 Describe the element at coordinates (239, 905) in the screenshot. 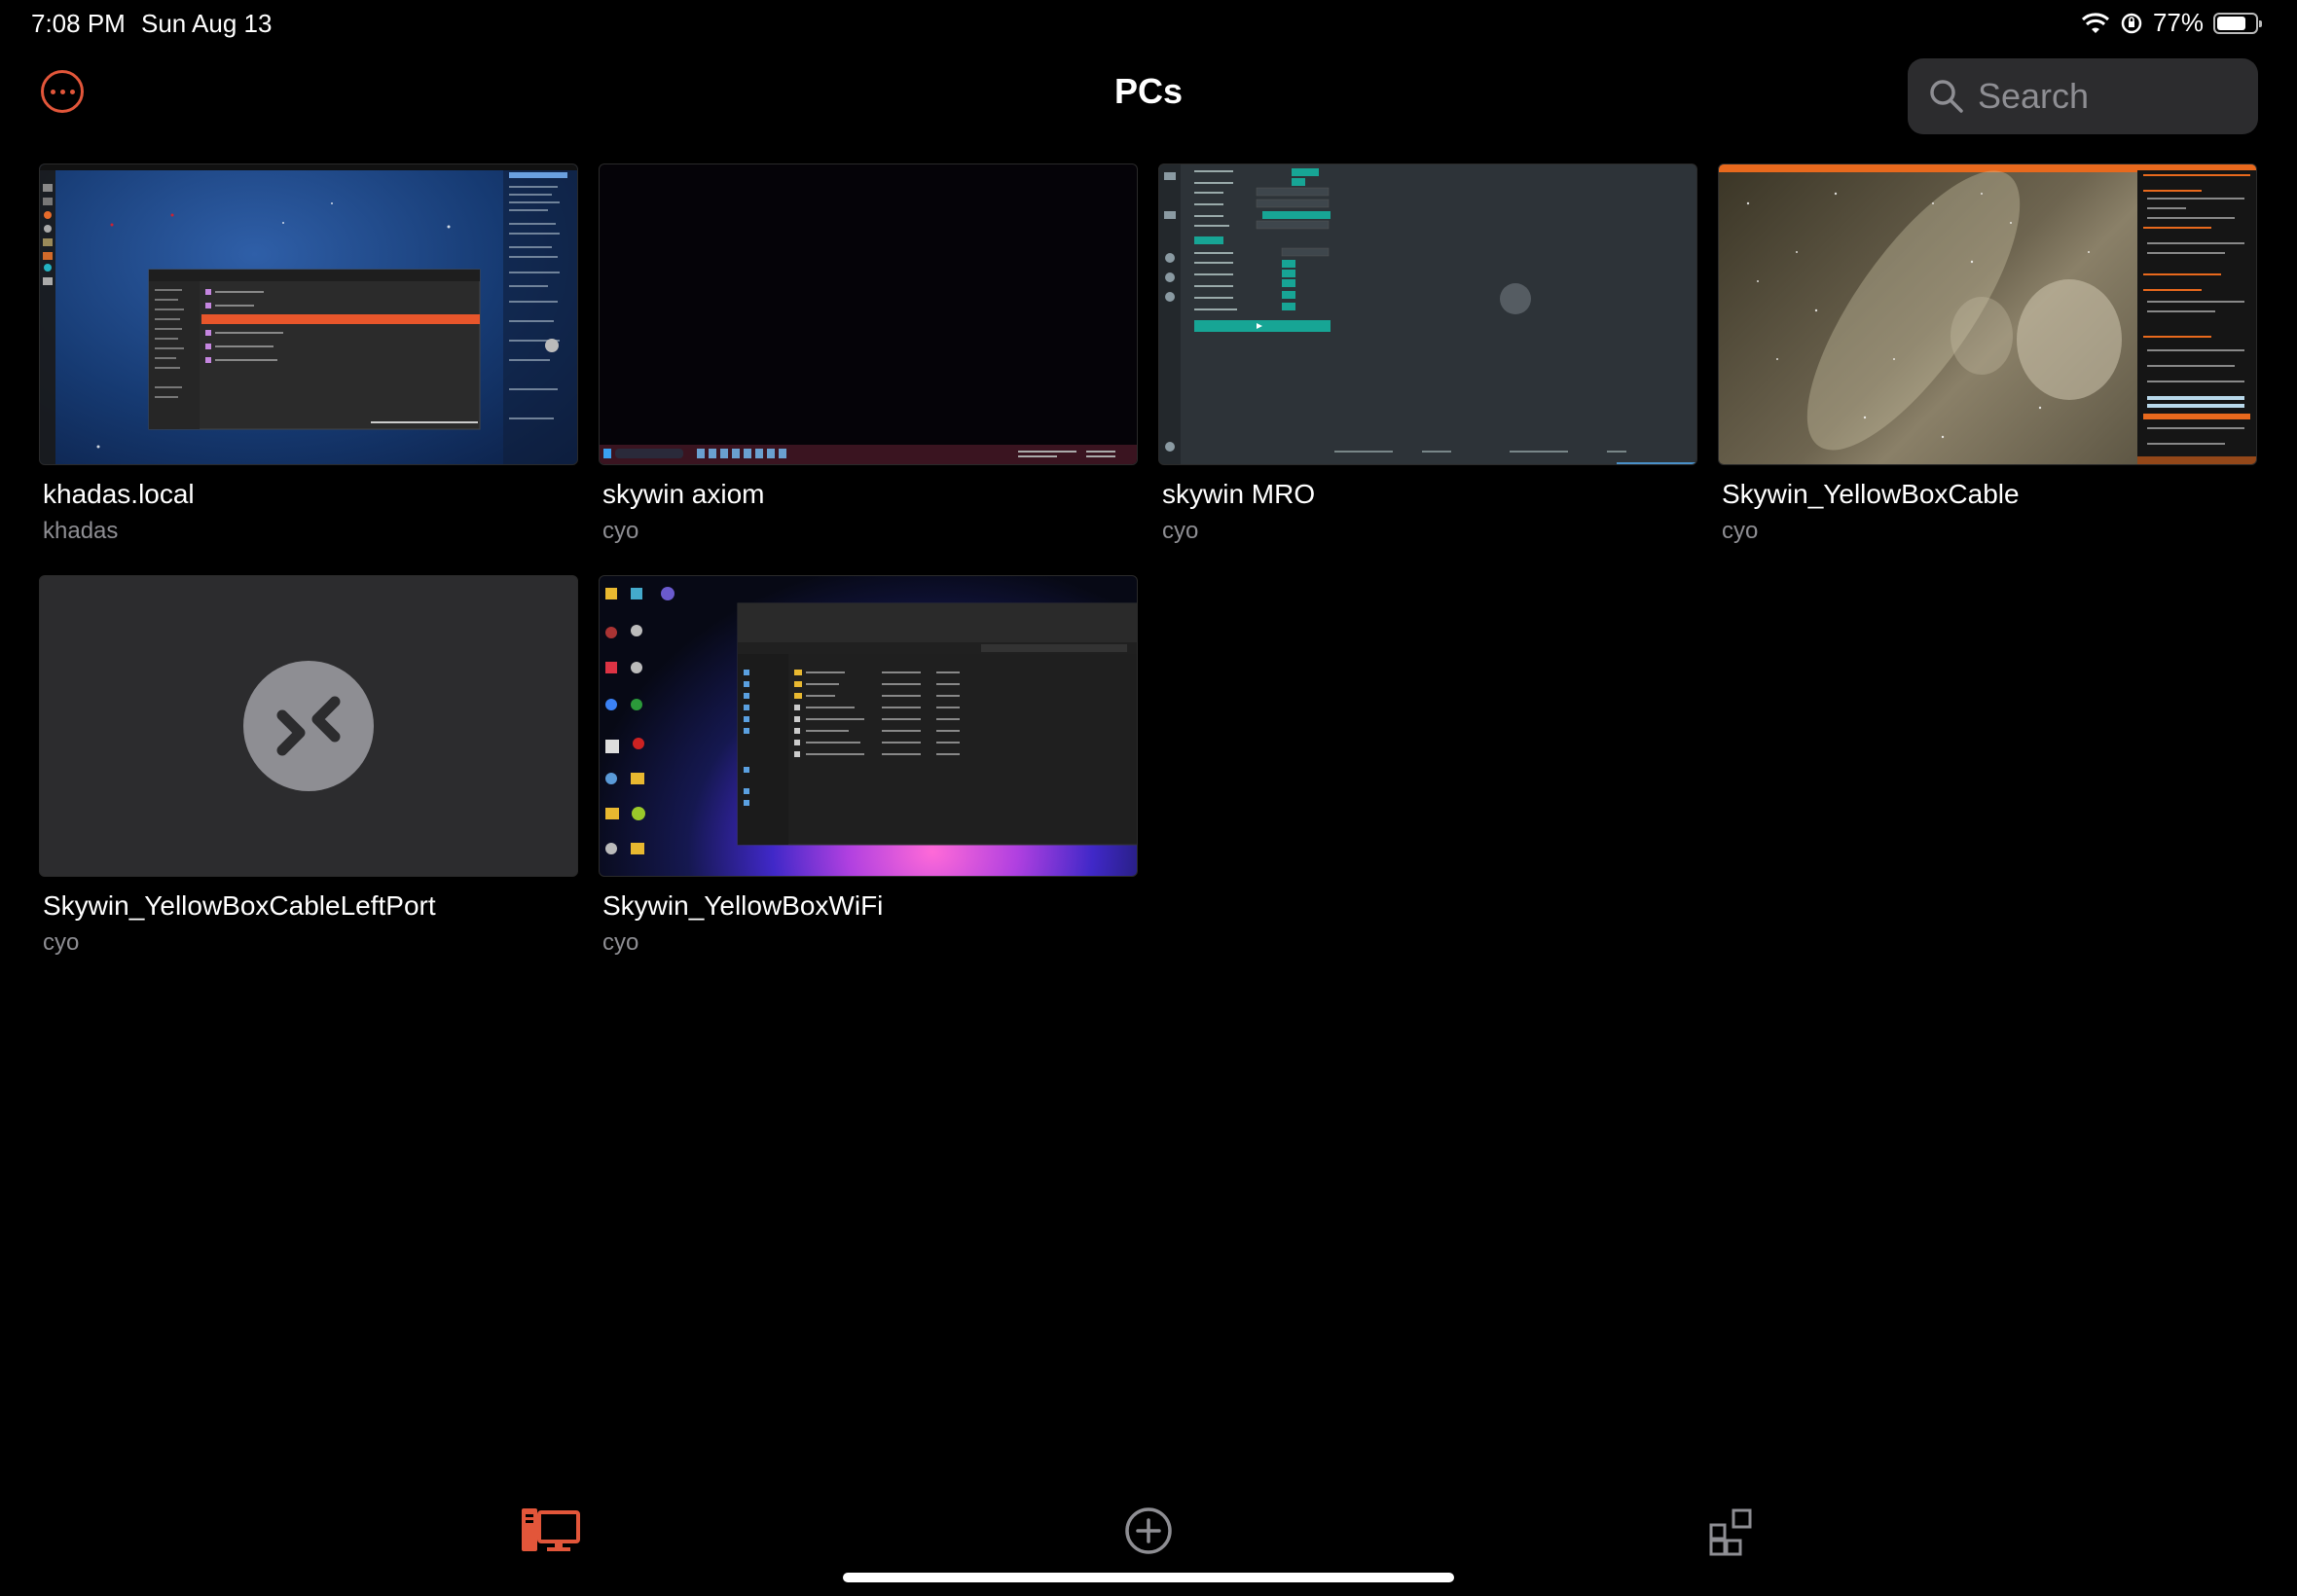

I see `pc-name: Skywin_YellowBoxCableLeftPort` at that location.